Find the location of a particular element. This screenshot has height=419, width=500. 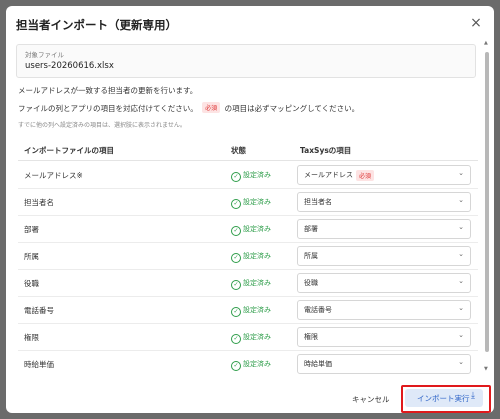

import-column-name: 電話番号 is located at coordinates (39, 310).